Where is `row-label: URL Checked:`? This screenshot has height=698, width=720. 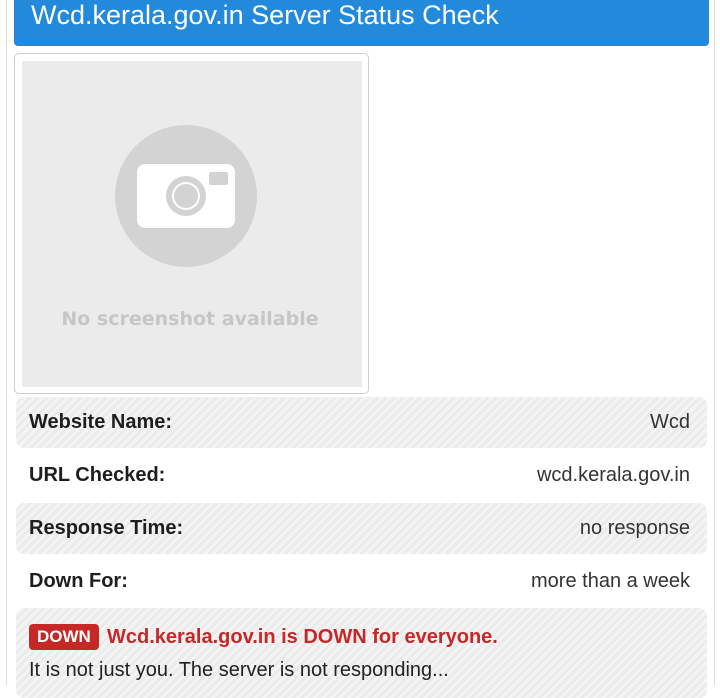
row-label: URL Checked: is located at coordinates (97, 475).